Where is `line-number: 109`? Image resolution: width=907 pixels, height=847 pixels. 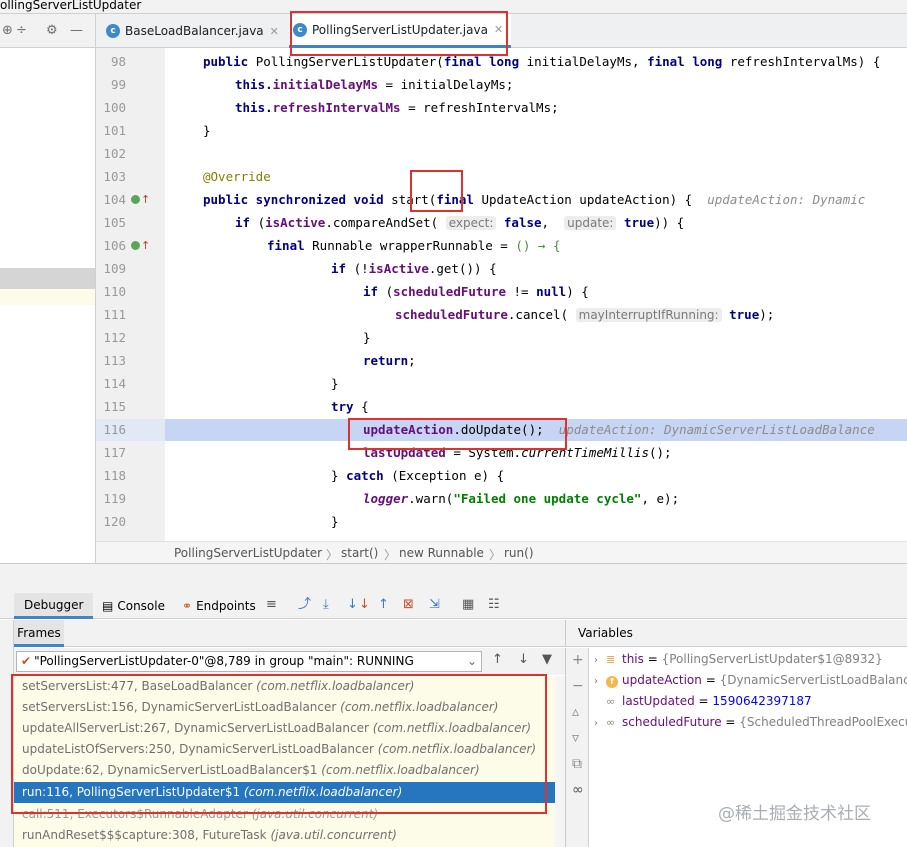
line-number: 109 is located at coordinates (114, 268).